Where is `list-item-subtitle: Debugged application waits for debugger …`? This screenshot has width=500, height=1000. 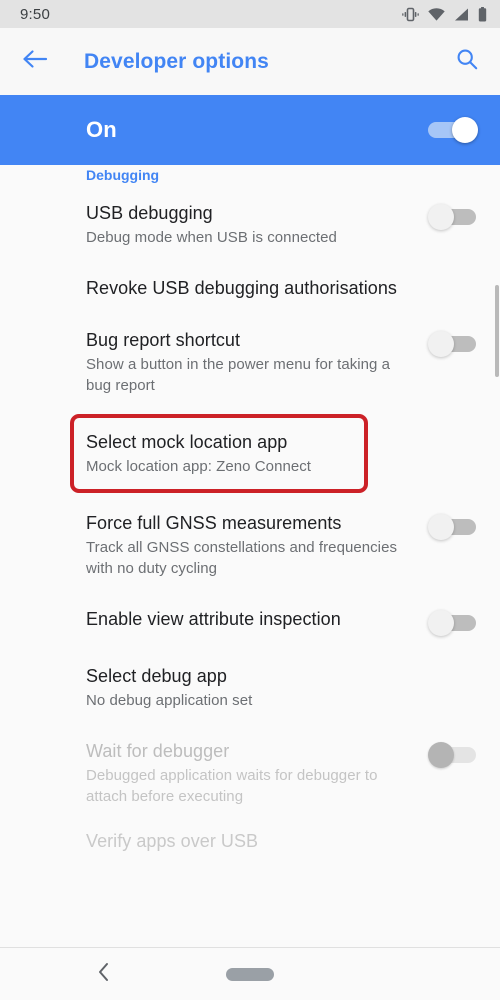
list-item-subtitle: Debugged application waits for debugger … is located at coordinates (232, 786).